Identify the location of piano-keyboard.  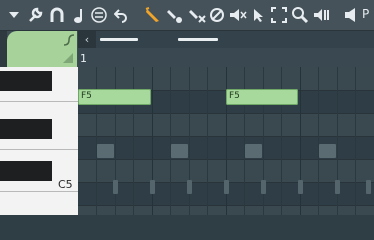
(39, 141).